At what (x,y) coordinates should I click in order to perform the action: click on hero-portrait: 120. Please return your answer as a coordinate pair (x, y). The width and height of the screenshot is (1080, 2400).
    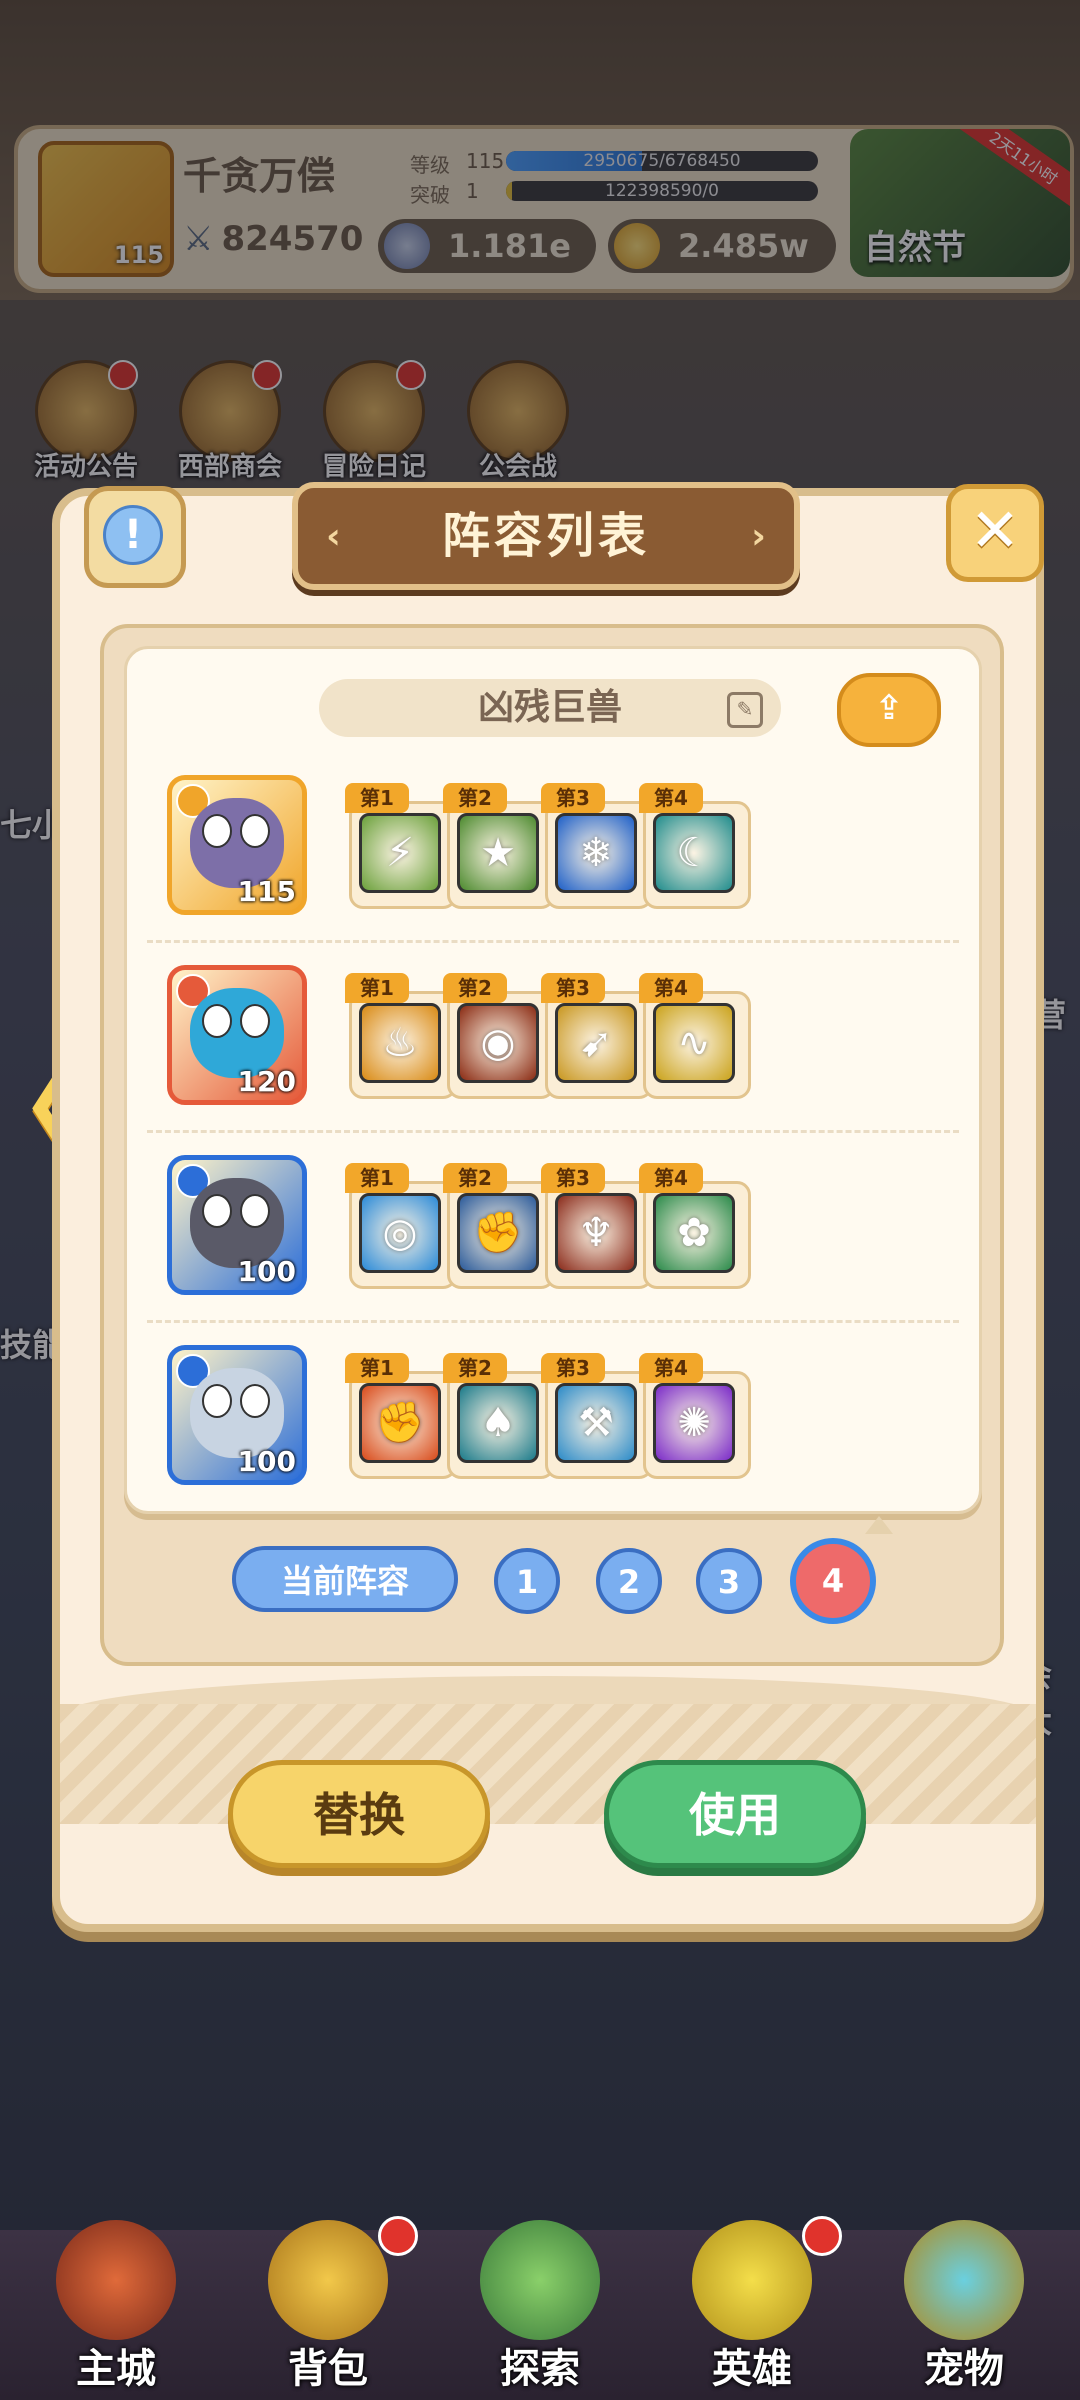
    Looking at the image, I should click on (237, 1035).